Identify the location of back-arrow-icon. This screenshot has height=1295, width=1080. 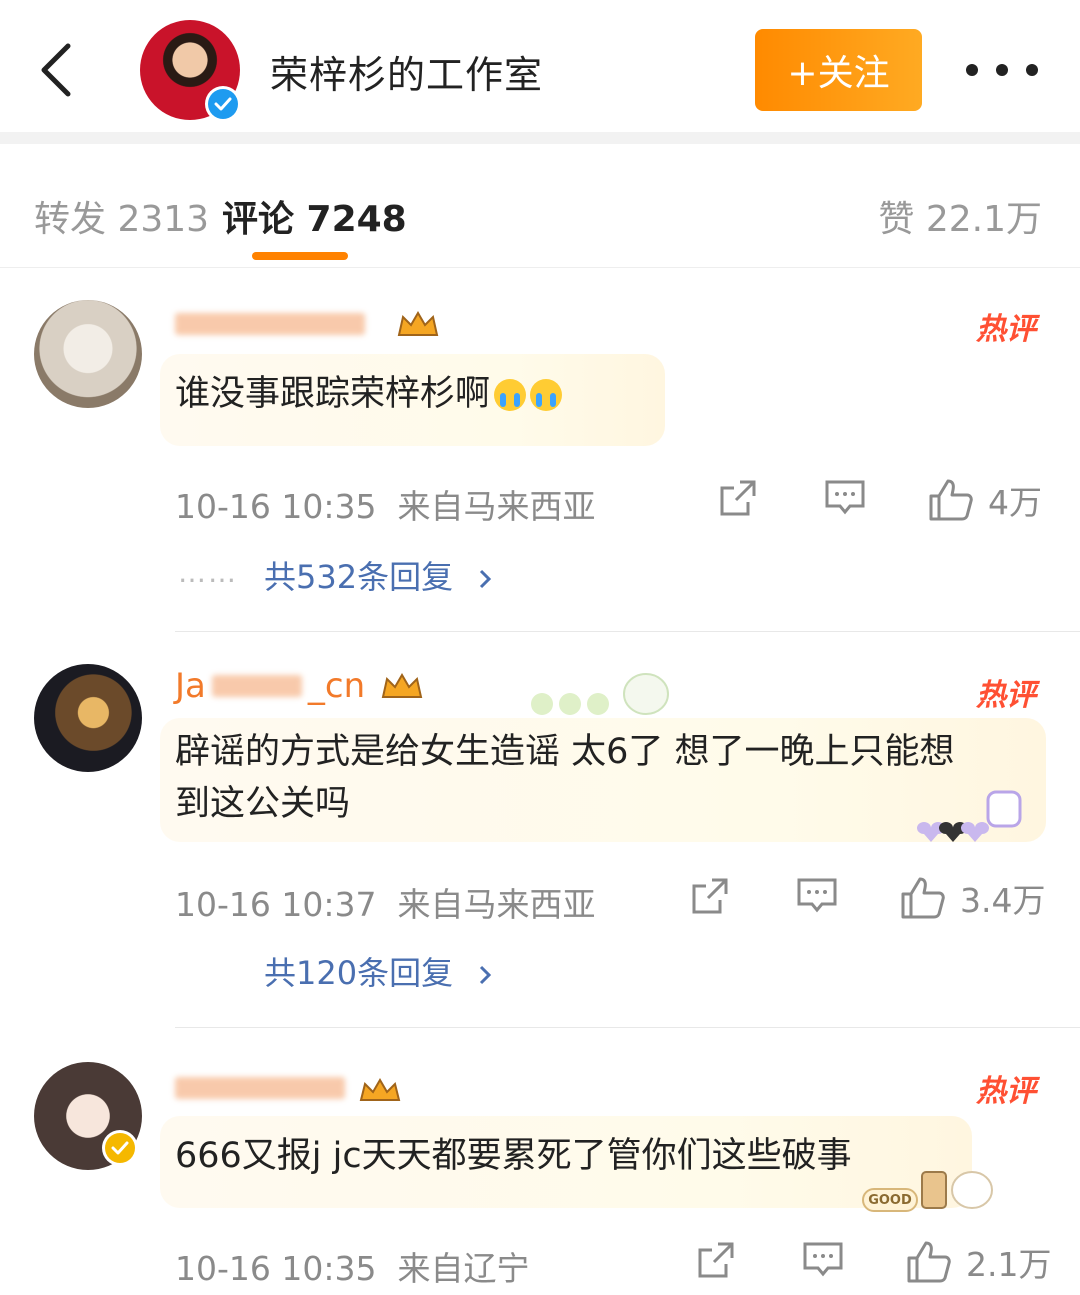
(56, 70).